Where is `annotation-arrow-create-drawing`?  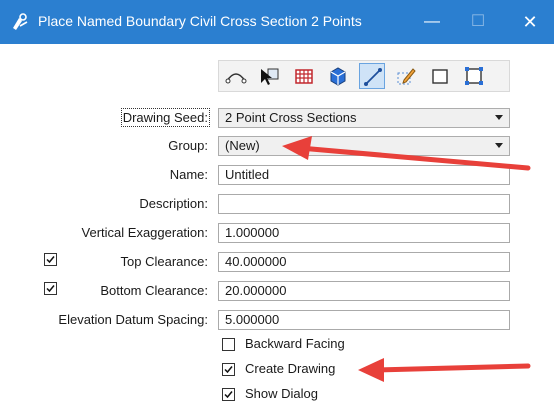
annotation-arrow-create-drawing is located at coordinates (444, 370).